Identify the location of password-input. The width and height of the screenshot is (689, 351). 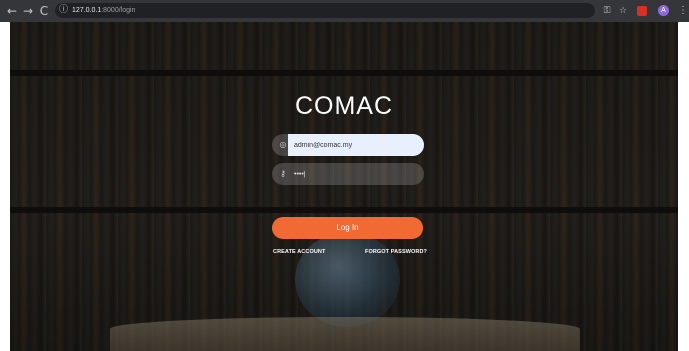
(354, 174).